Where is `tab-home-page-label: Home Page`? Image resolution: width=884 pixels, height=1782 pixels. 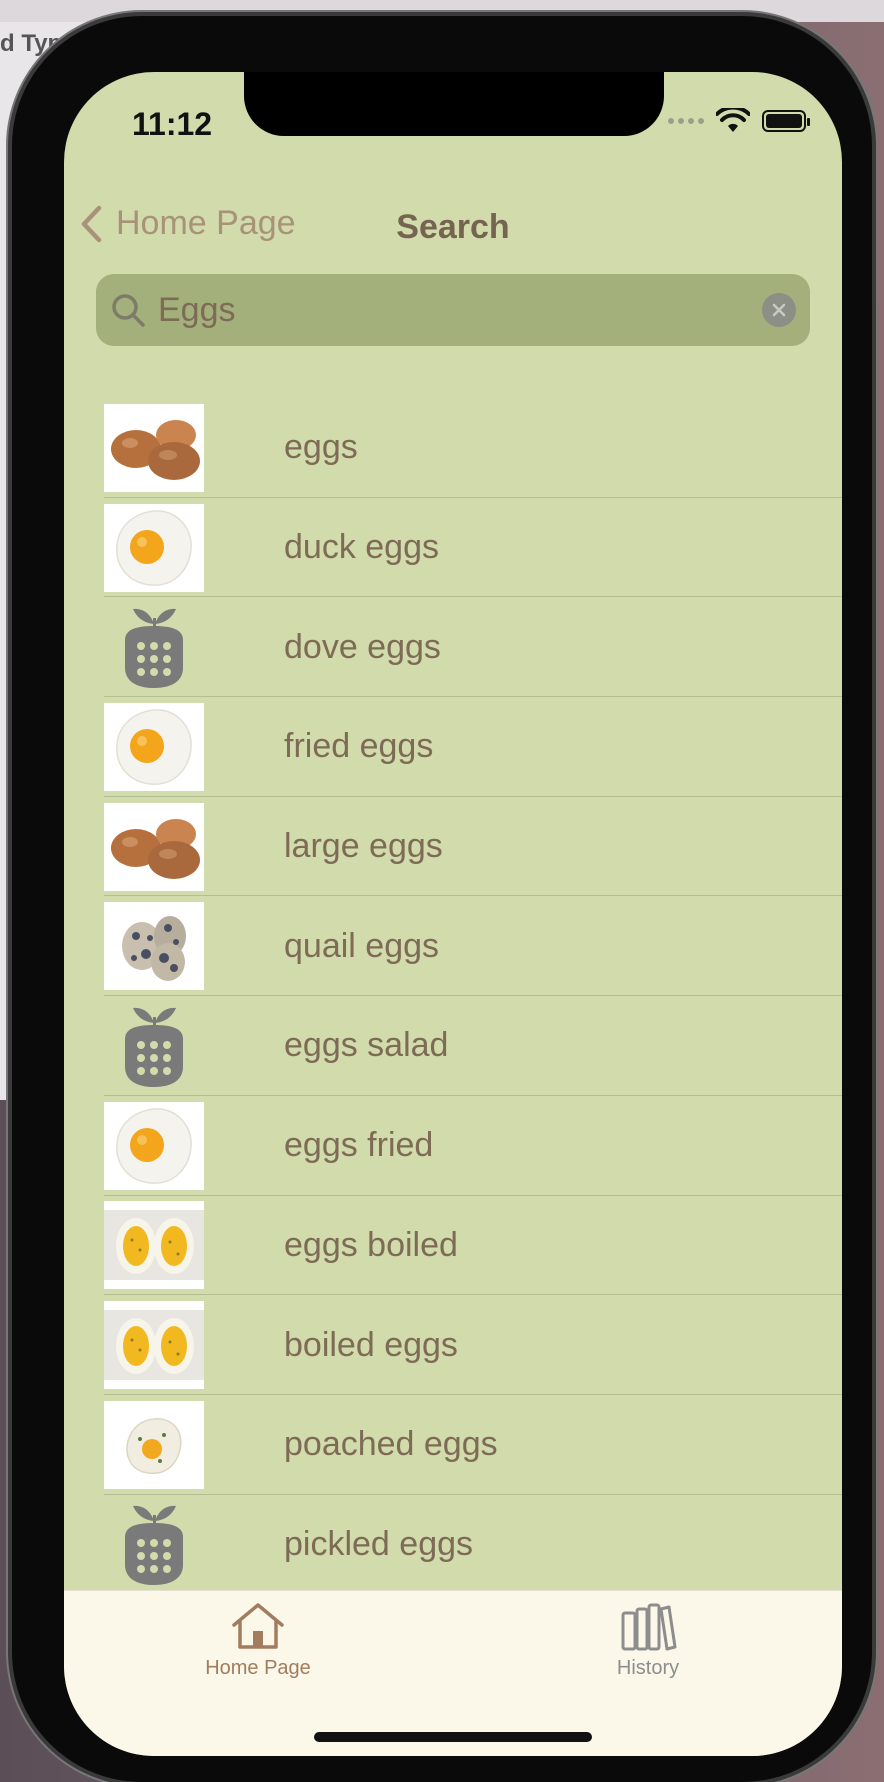
tab-home-page-label: Home Page is located at coordinates (258, 1668).